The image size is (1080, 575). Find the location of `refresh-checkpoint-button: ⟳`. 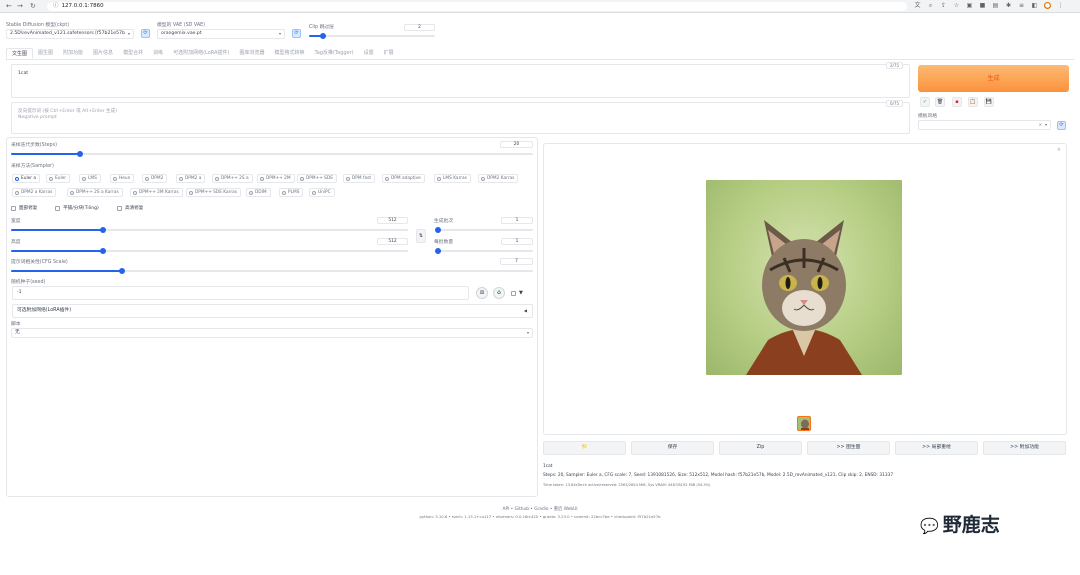

refresh-checkpoint-button: ⟳ is located at coordinates (145, 33).